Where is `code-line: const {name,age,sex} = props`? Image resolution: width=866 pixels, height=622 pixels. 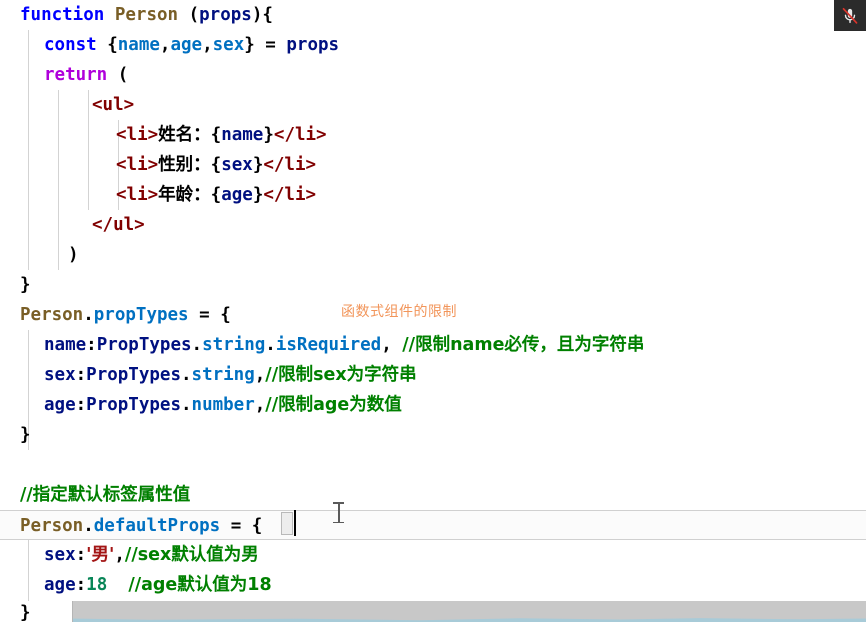
code-line: const {name,age,sex} = props is located at coordinates (433, 45).